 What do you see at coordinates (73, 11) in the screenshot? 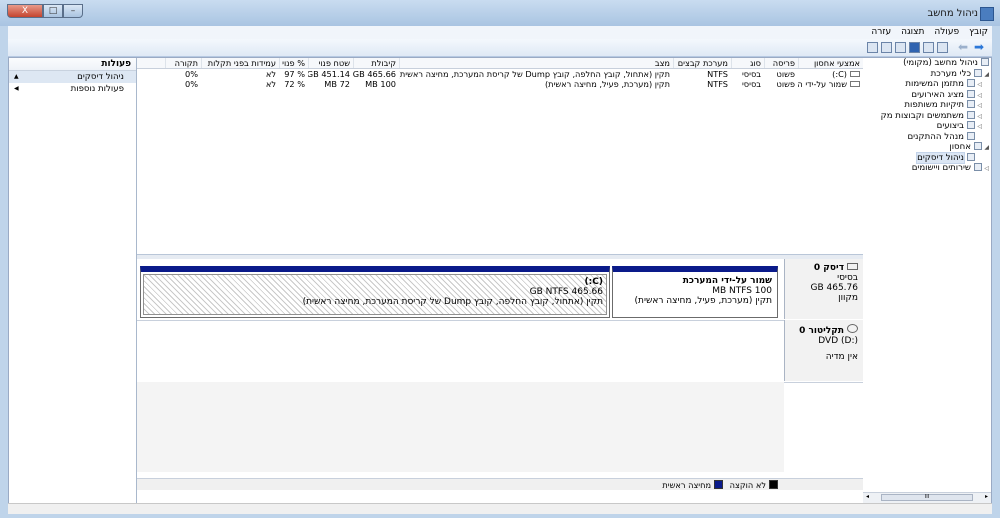
I see `minimize-button: –` at bounding box center [73, 11].